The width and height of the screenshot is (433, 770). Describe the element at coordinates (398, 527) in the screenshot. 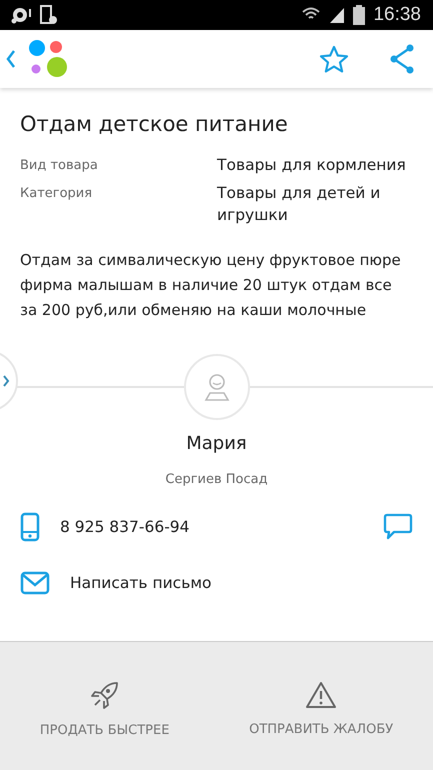

I see `chat-icon` at that location.